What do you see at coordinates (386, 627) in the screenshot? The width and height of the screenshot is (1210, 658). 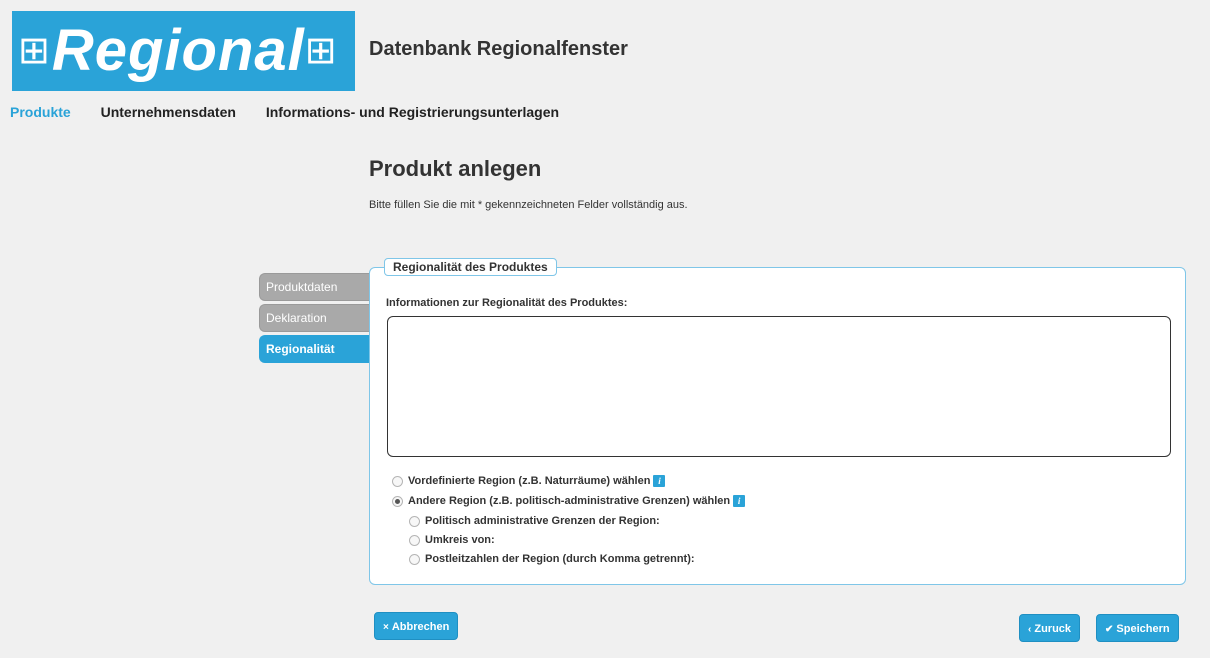 I see `x-icon: ×` at bounding box center [386, 627].